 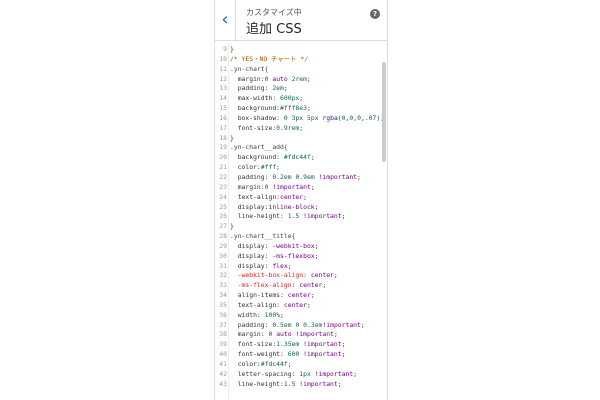 I want to click on code-line: 26 line-height: 1.5 !important;, so click(x=299, y=217).